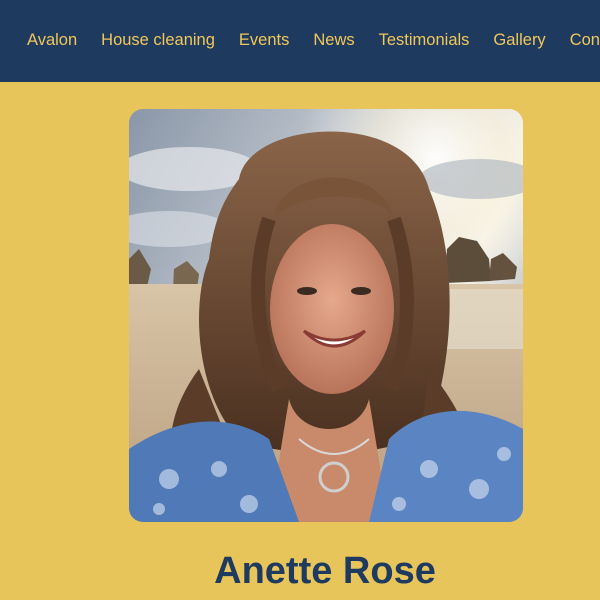  Describe the element at coordinates (325, 571) in the screenshot. I see `profile-name-heading: Anette Rose` at that location.